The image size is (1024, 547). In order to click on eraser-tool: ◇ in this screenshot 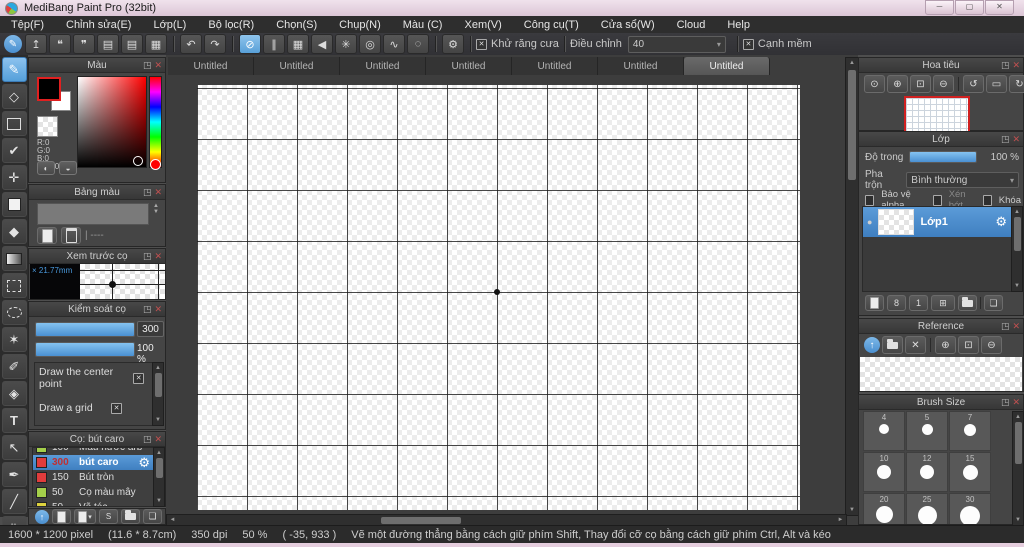, I will do `click(14, 96)`.